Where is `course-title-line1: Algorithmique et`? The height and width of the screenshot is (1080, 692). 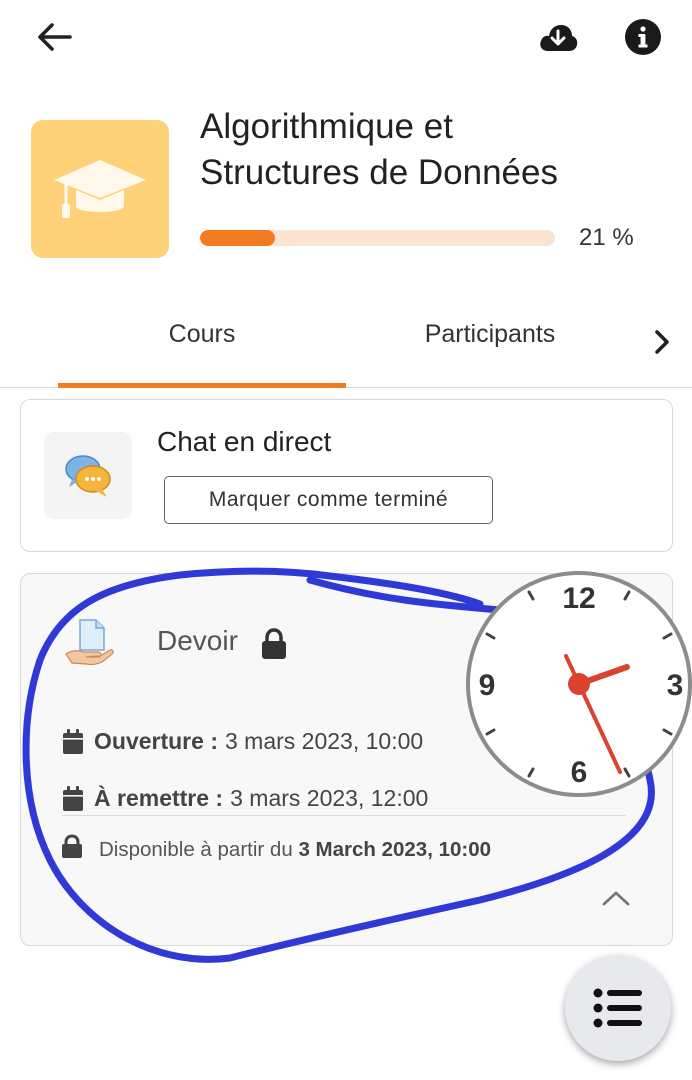
course-title-line1: Algorithmique et is located at coordinates (326, 126).